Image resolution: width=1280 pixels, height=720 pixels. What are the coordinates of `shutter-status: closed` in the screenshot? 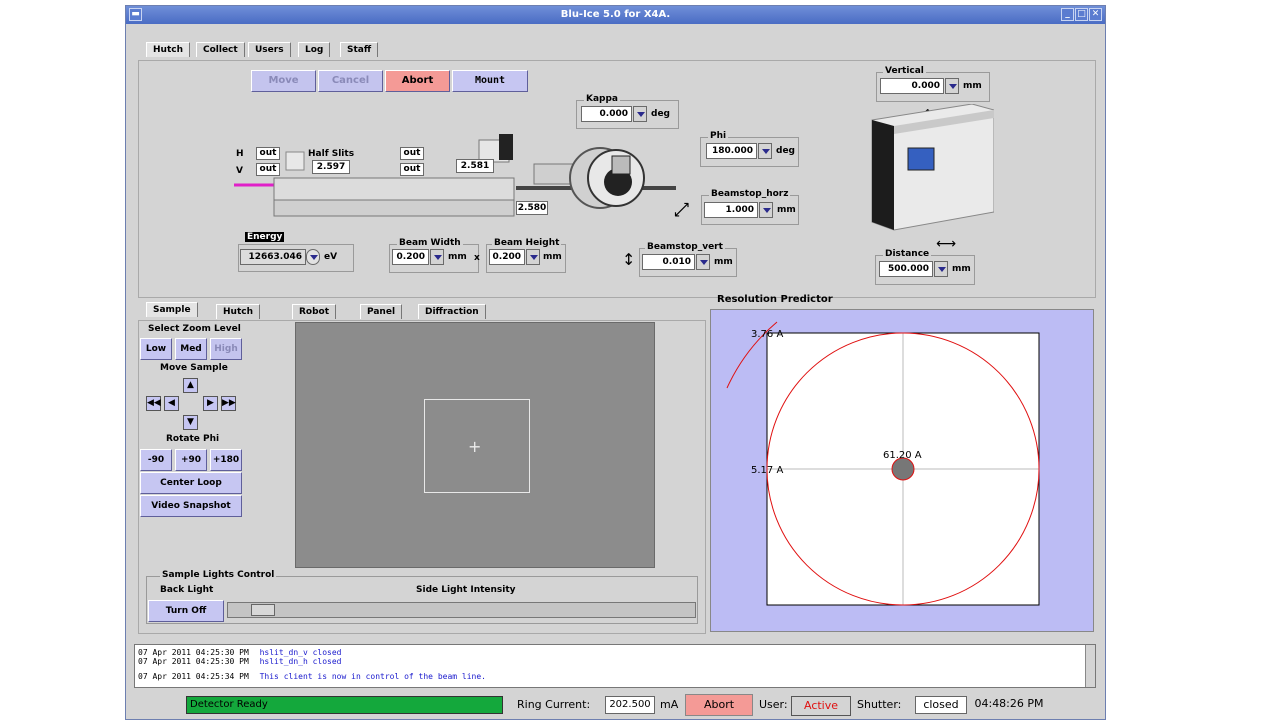 It's located at (941, 705).